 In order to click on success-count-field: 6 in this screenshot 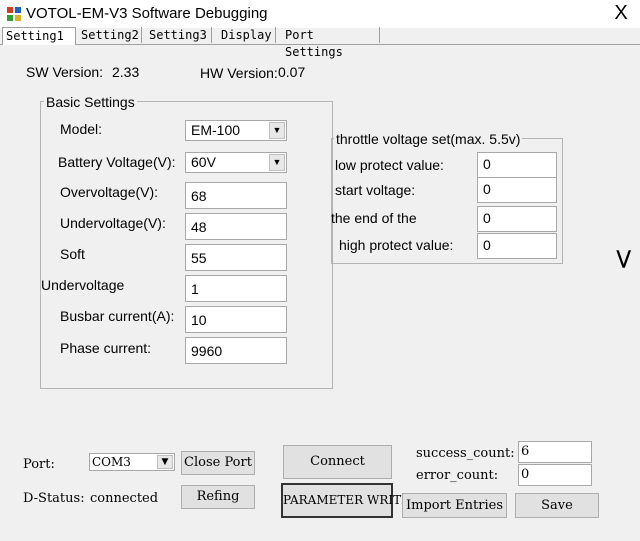, I will do `click(555, 452)`.